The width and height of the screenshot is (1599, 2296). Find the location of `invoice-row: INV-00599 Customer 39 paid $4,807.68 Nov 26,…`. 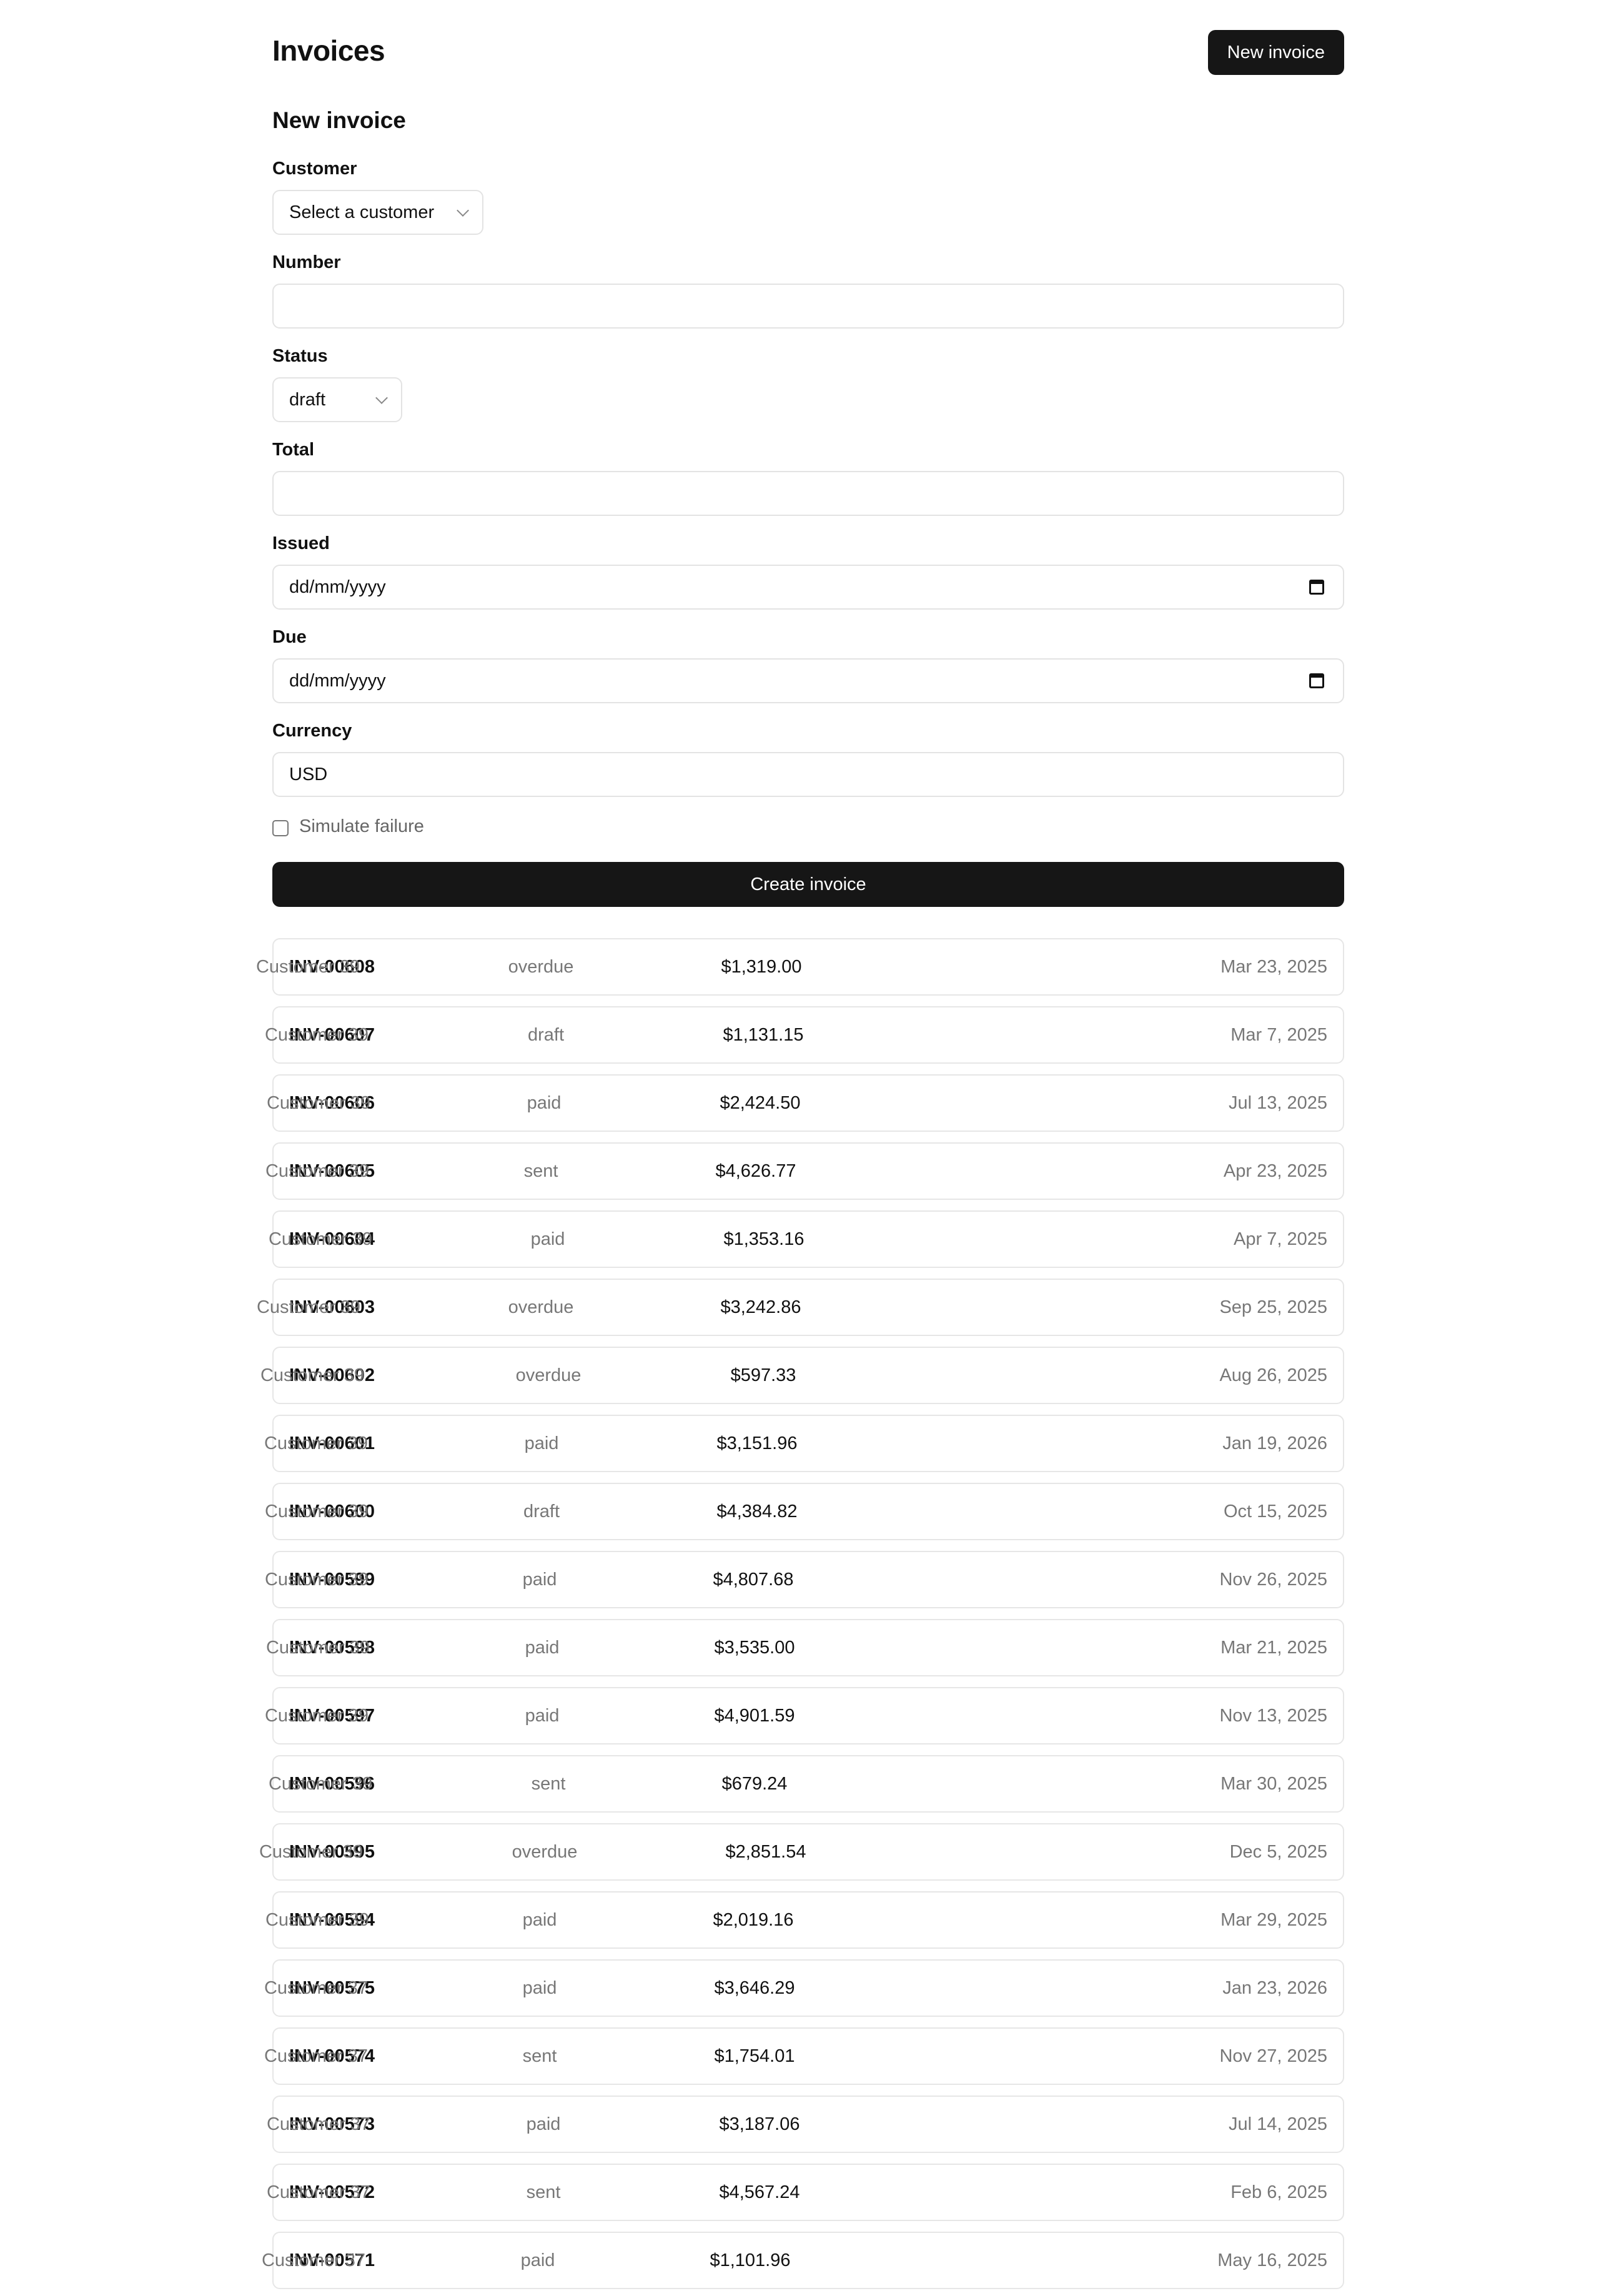

invoice-row: INV-00599 Customer 39 paid $4,807.68 Nov 26,… is located at coordinates (804, 1579).